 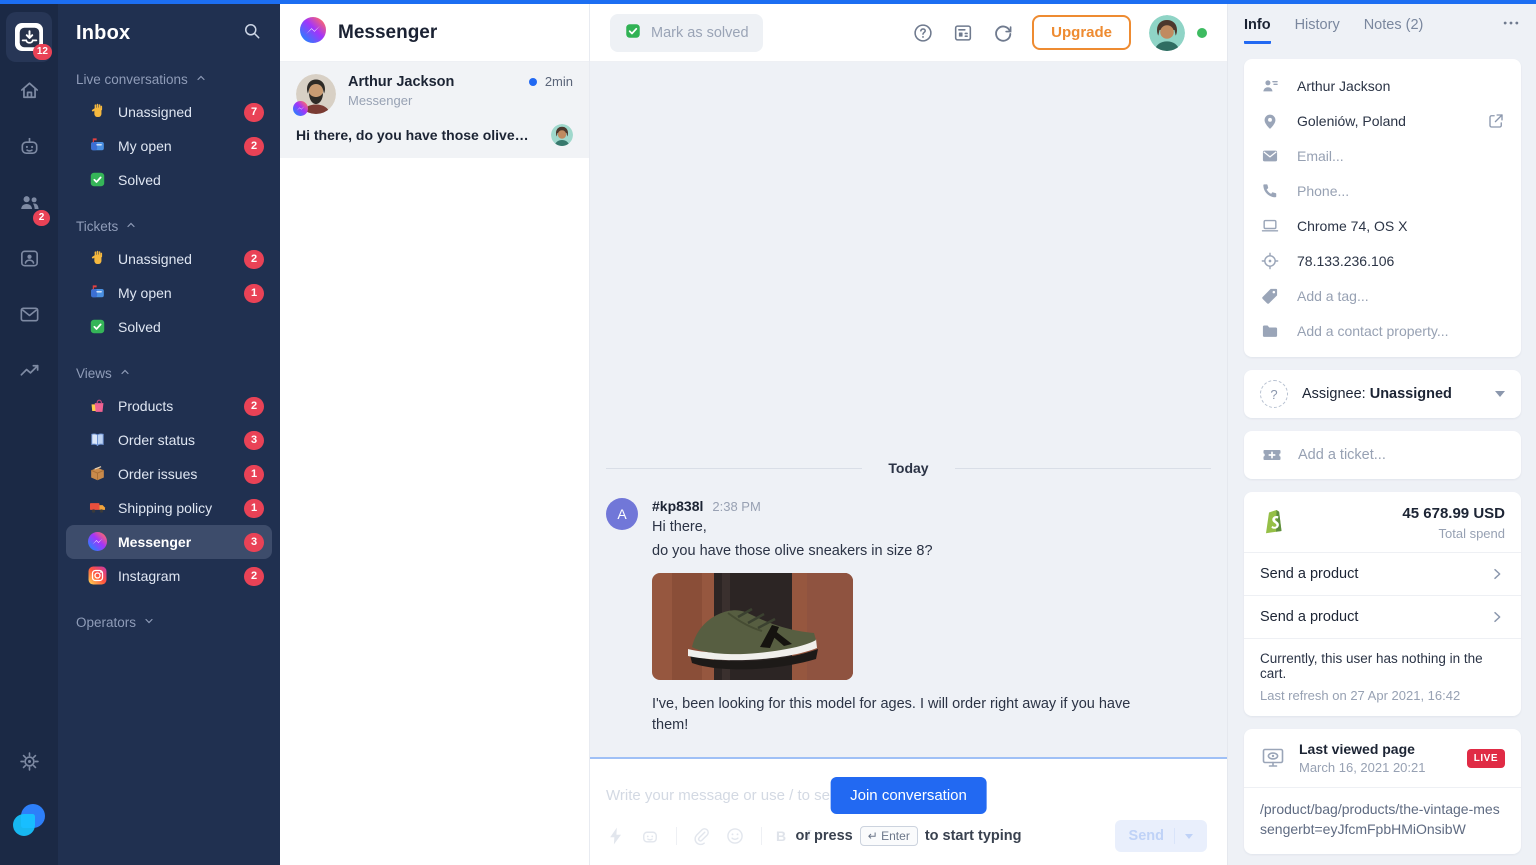 What do you see at coordinates (686, 32) in the screenshot?
I see `mark-as-solved-button: Mark as solved` at bounding box center [686, 32].